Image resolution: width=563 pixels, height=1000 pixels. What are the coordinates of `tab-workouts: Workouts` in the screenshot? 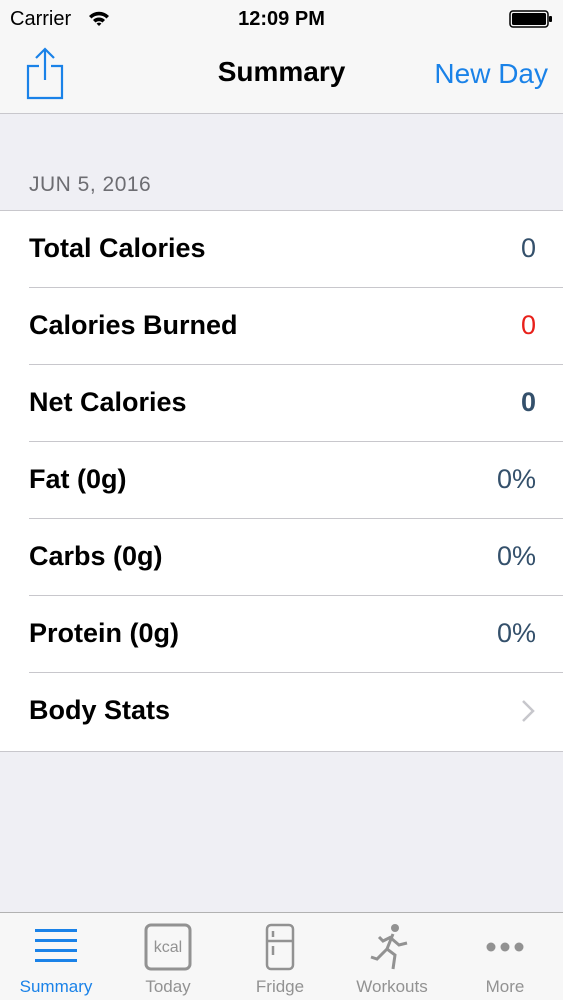 It's located at (392, 956).